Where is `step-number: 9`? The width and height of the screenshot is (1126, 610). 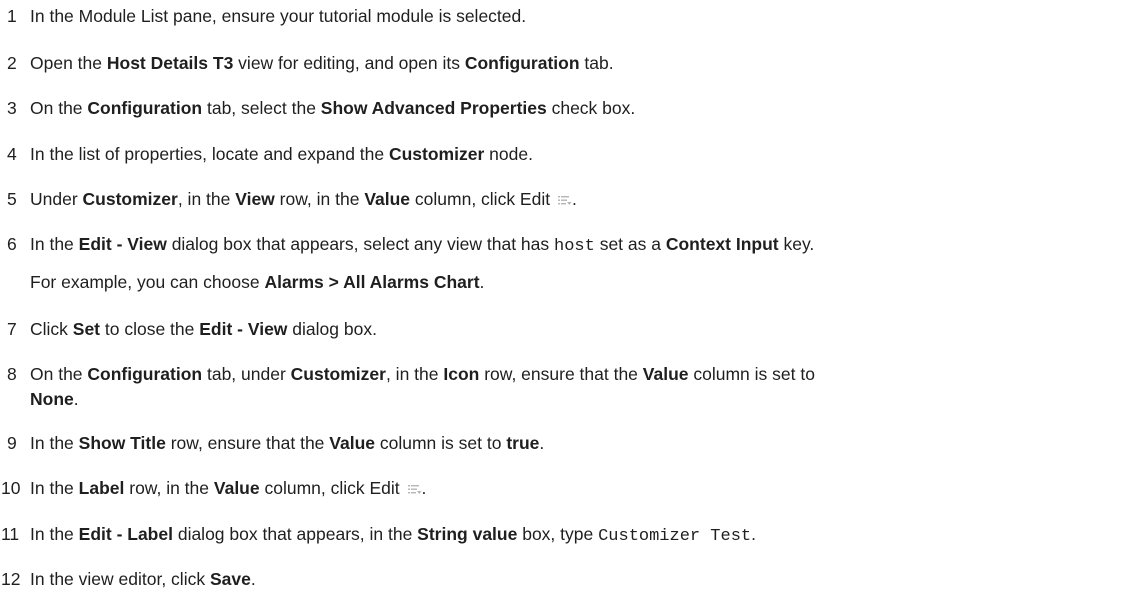
step-number: 9 is located at coordinates (12, 443).